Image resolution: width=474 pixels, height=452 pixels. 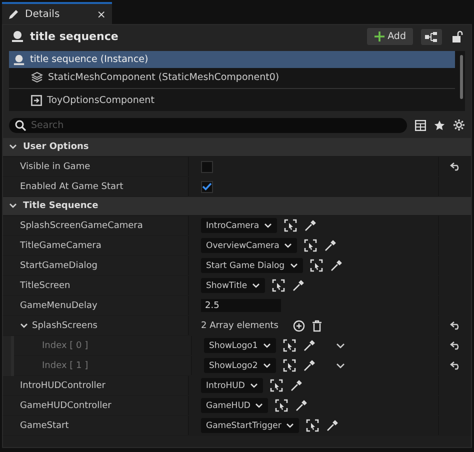 I want to click on component-label: title sequence (Instance), so click(x=89, y=59).